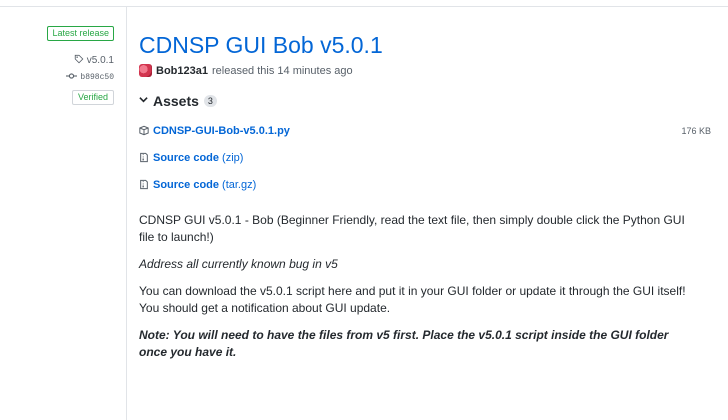 Image resolution: width=728 pixels, height=420 pixels. What do you see at coordinates (364, 6) in the screenshot?
I see `top-divider` at bounding box center [364, 6].